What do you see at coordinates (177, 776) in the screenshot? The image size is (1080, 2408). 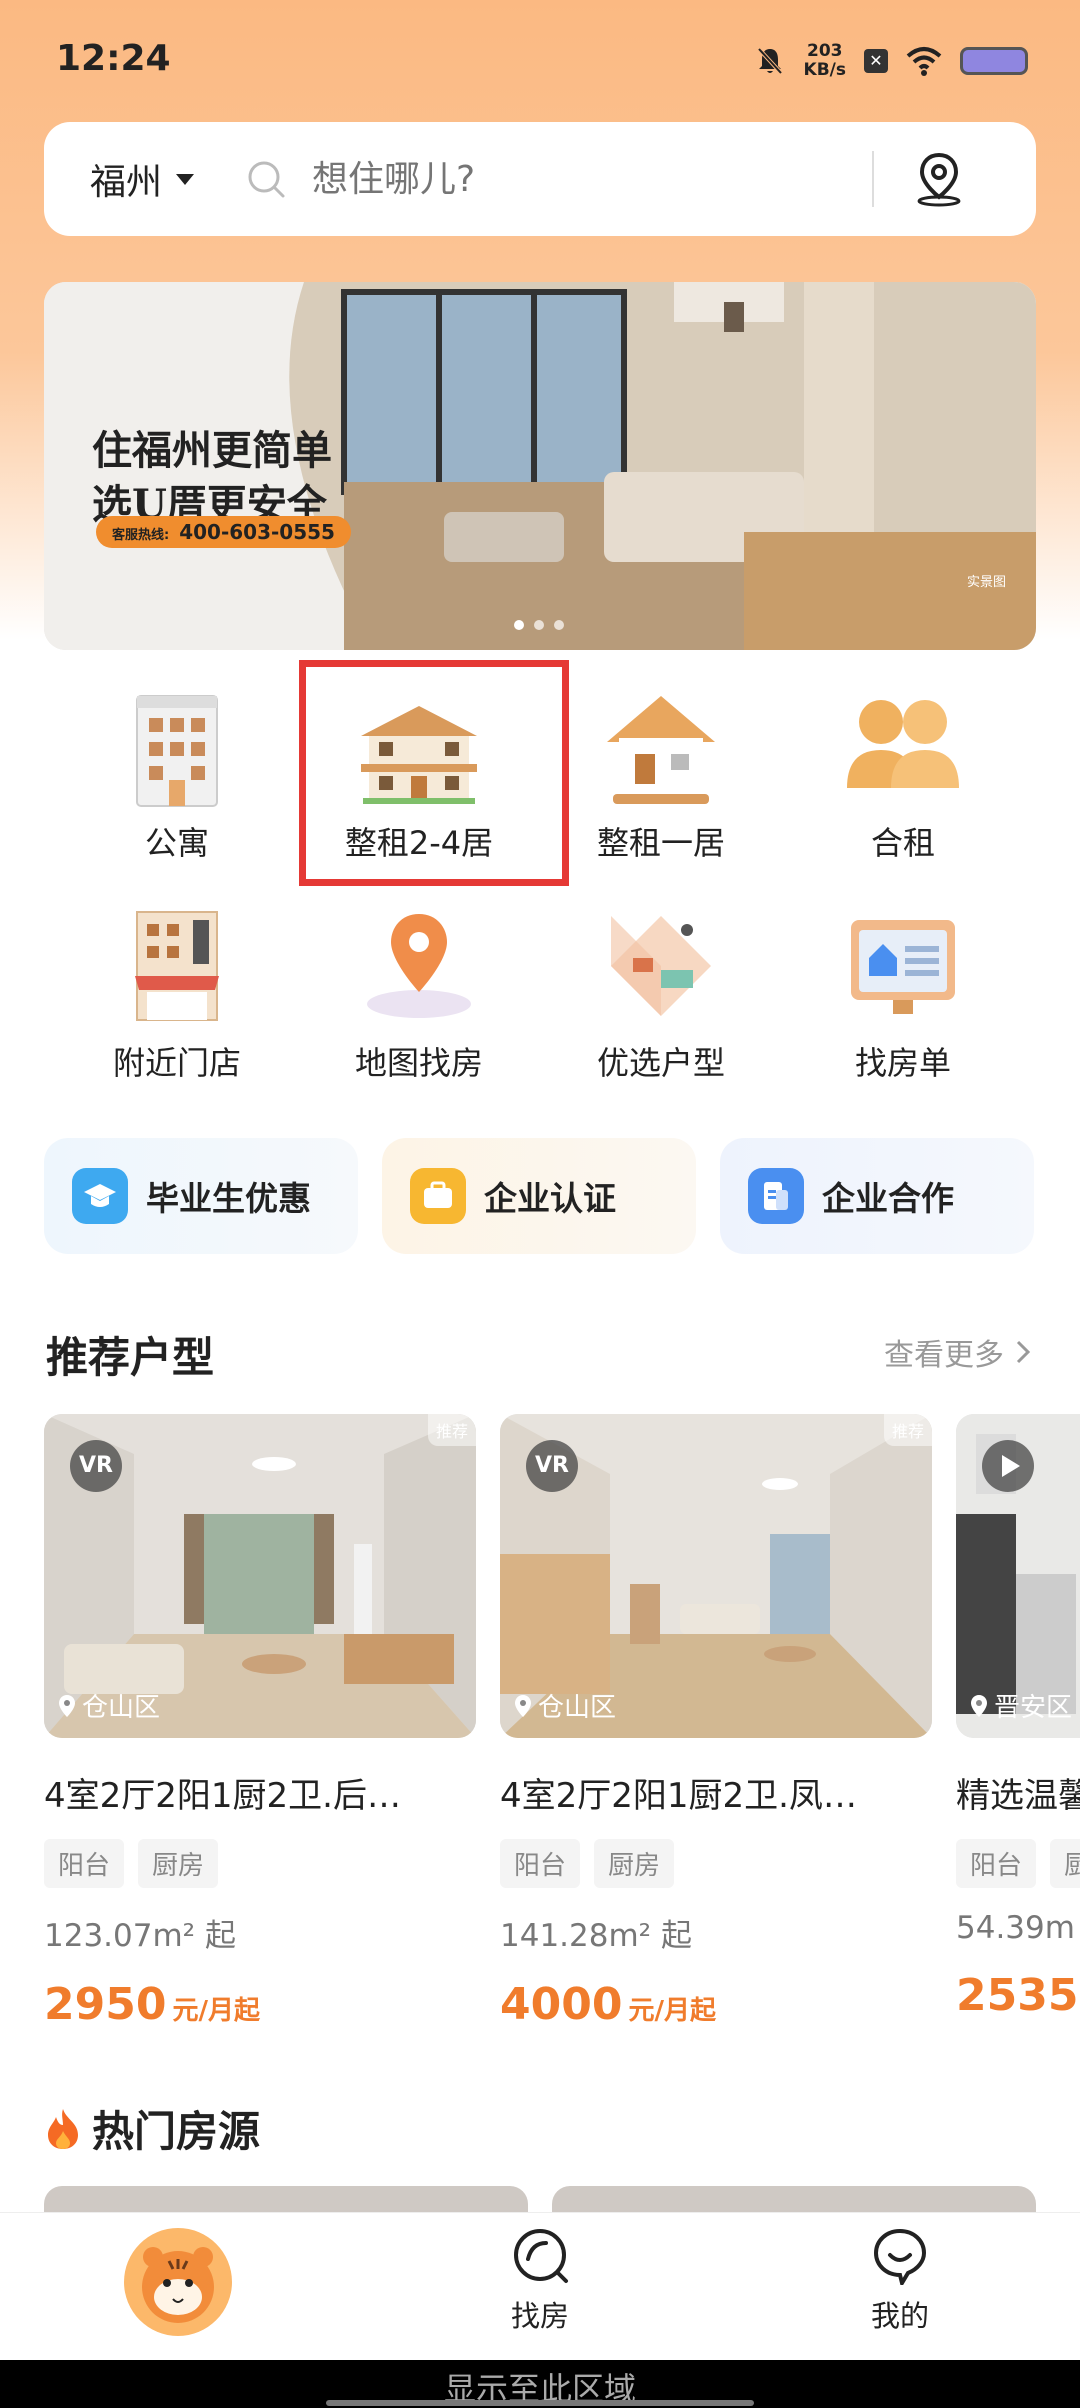 I see `category-apartment: 公寓` at bounding box center [177, 776].